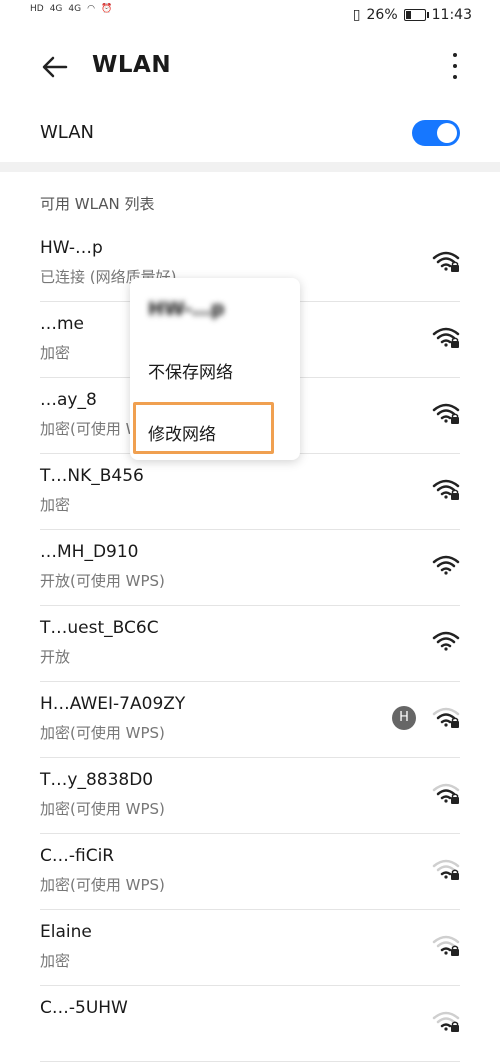  Describe the element at coordinates (451, 15) in the screenshot. I see `clock: 11:43` at that location.